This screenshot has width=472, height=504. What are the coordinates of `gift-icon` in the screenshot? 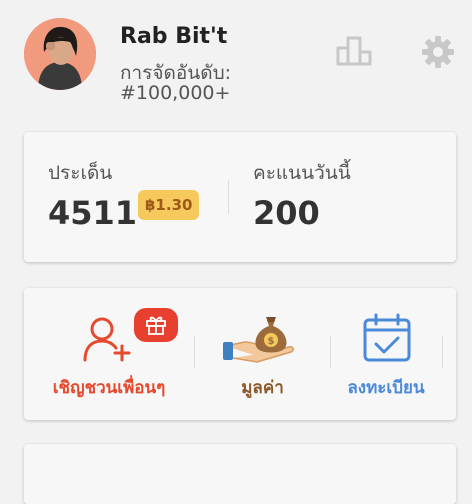 It's located at (156, 325).